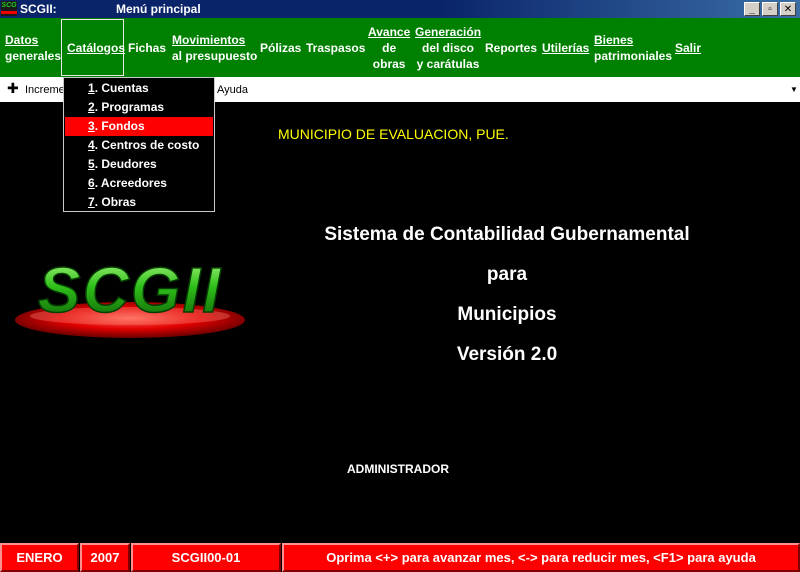 This screenshot has width=800, height=572. I want to click on dropdown-item-cuentas: 1. Cuentas, so click(139, 88).